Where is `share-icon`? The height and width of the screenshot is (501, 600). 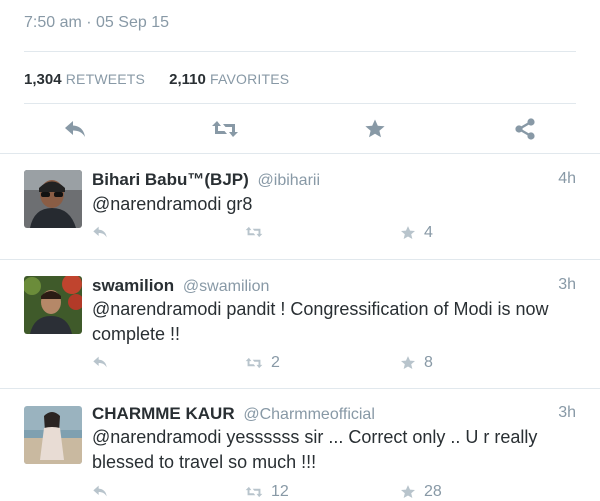 share-icon is located at coordinates (525, 129).